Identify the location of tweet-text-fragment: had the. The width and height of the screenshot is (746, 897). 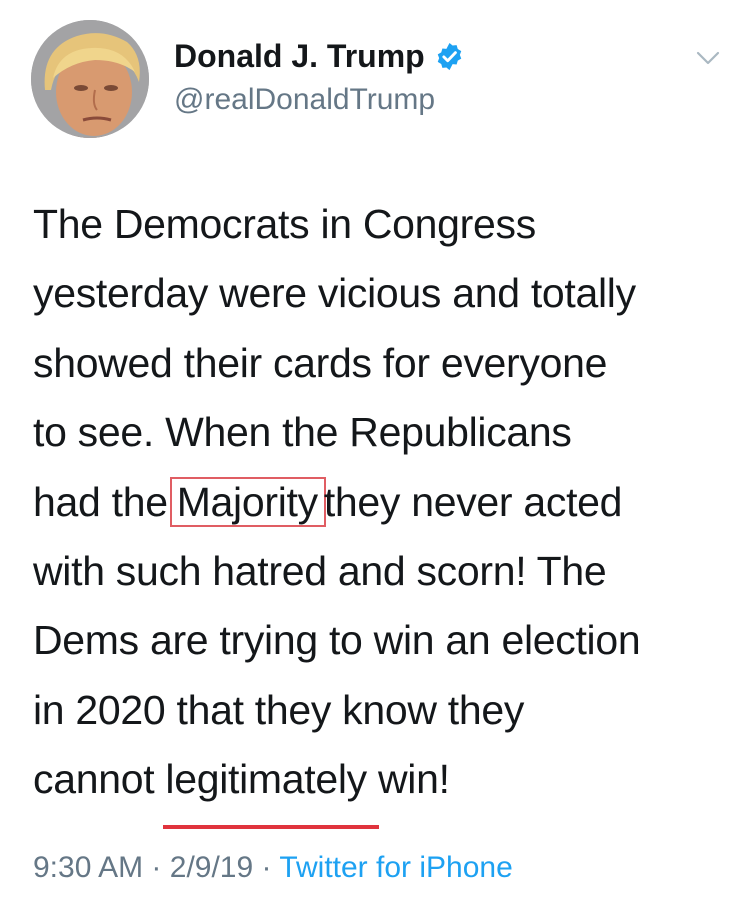
(100, 501).